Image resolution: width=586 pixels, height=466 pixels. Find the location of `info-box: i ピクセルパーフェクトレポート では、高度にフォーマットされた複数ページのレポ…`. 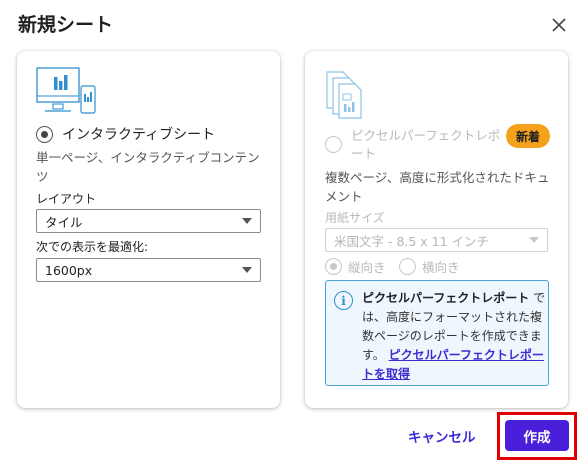

info-box: i ピクセルパーフェクトレポート では、高度にフォーマットされた複数ページのレポ… is located at coordinates (437, 333).